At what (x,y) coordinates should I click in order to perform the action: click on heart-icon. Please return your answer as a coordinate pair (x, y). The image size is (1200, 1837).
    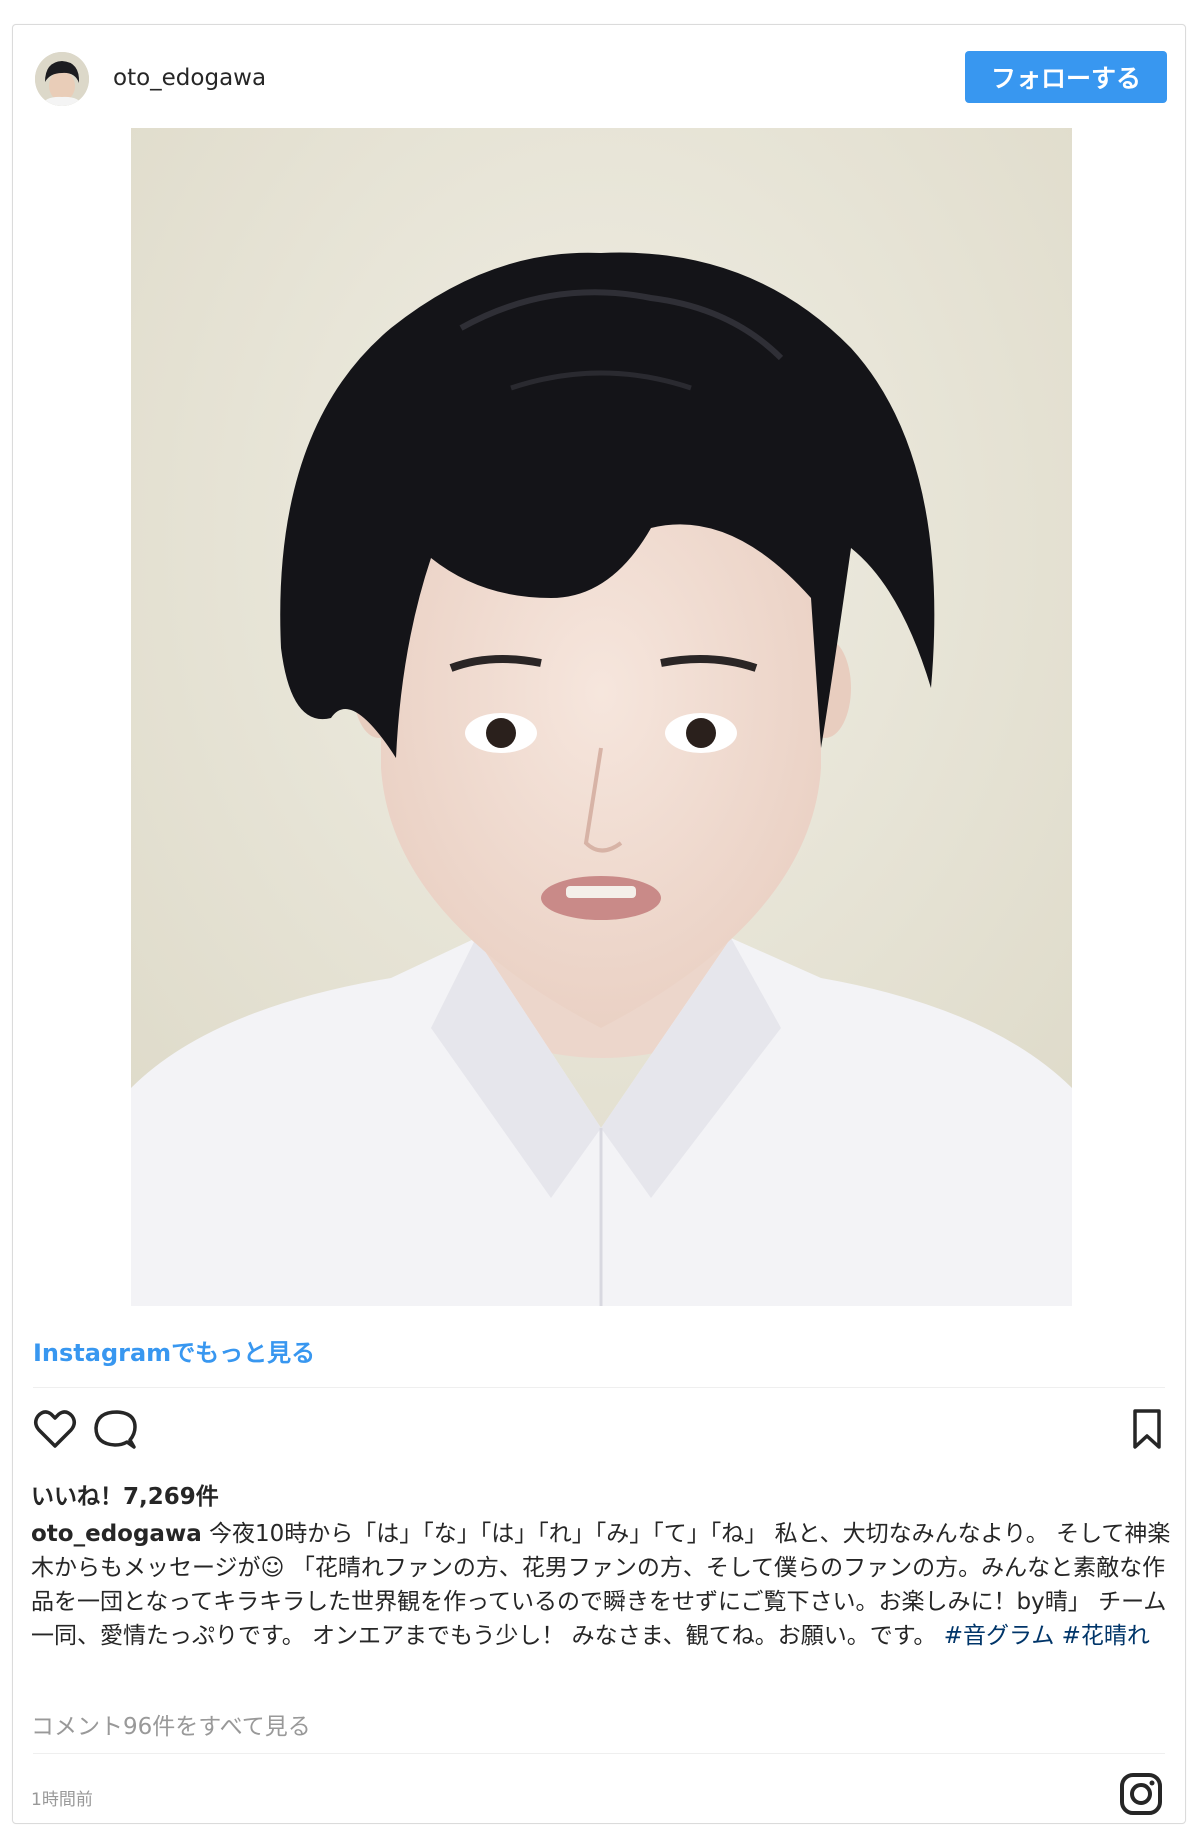
    Looking at the image, I should click on (55, 1429).